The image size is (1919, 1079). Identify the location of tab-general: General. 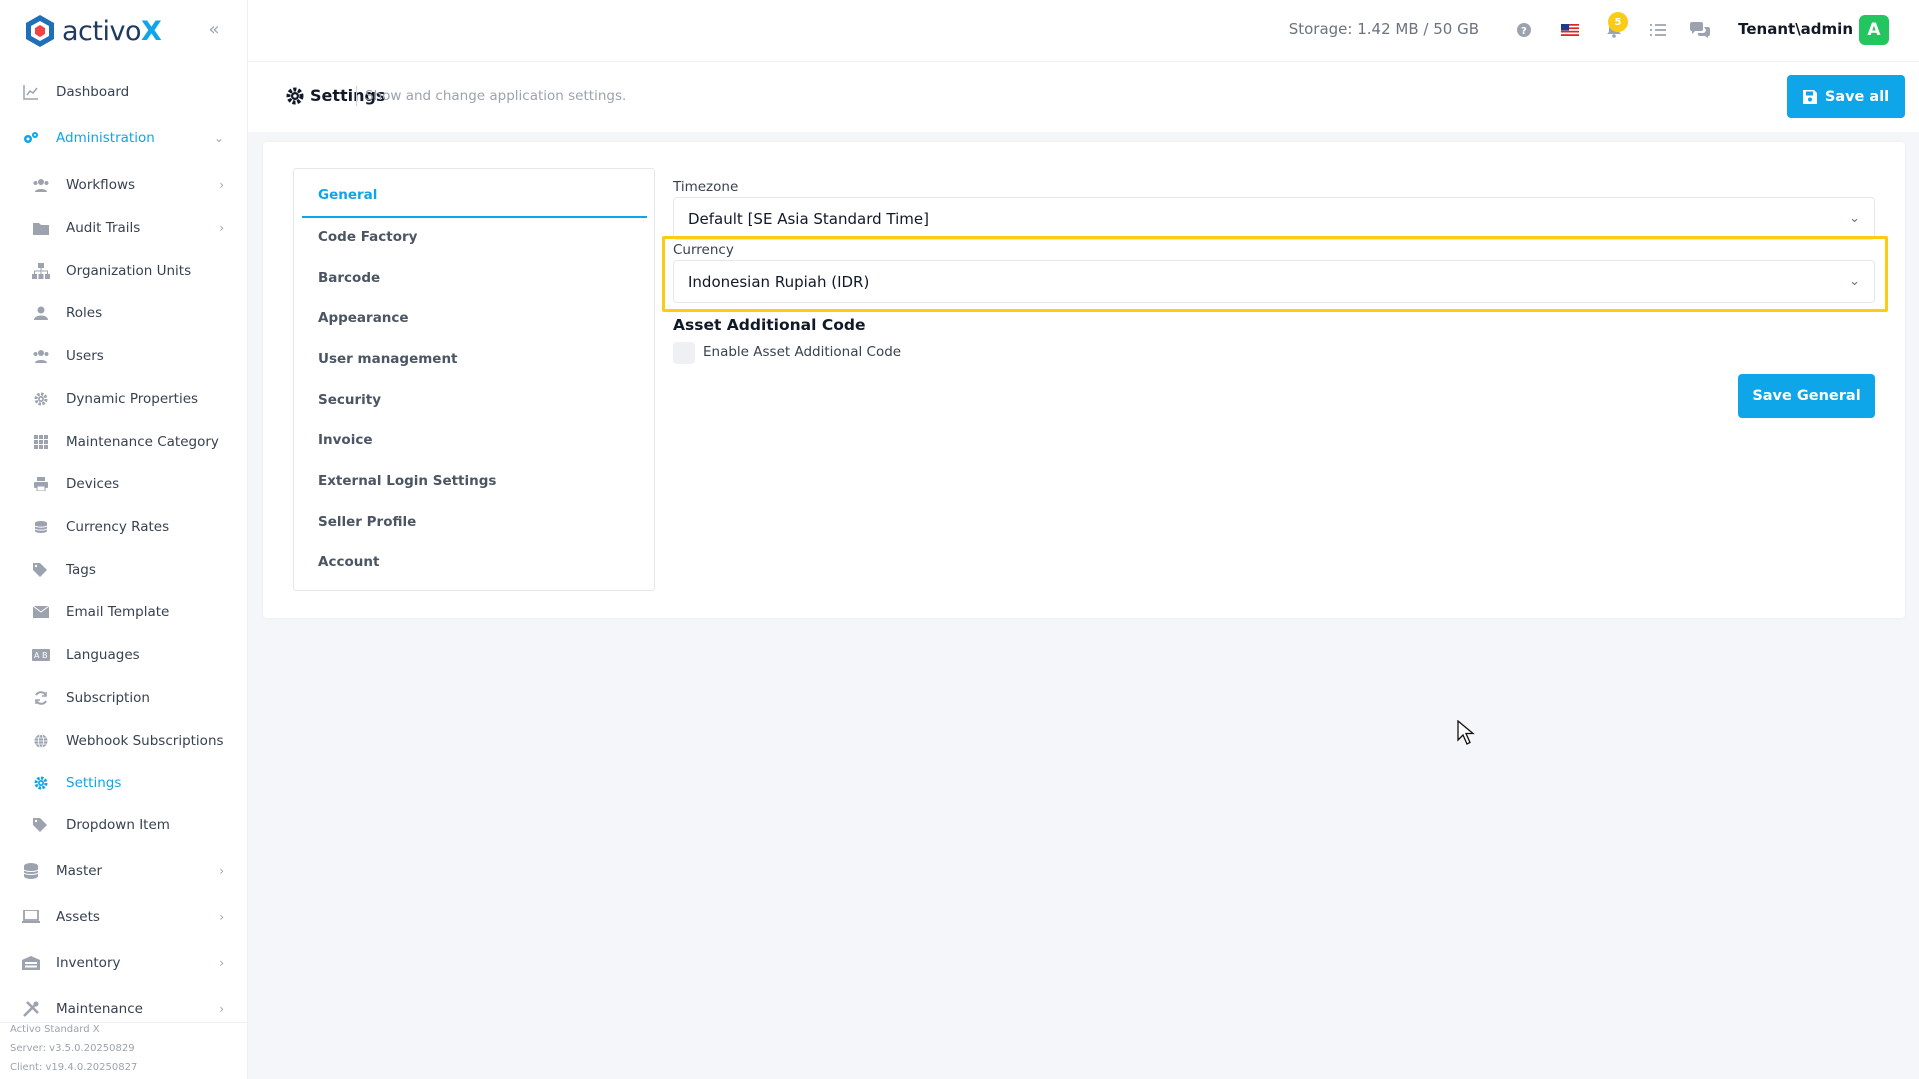
(347, 195).